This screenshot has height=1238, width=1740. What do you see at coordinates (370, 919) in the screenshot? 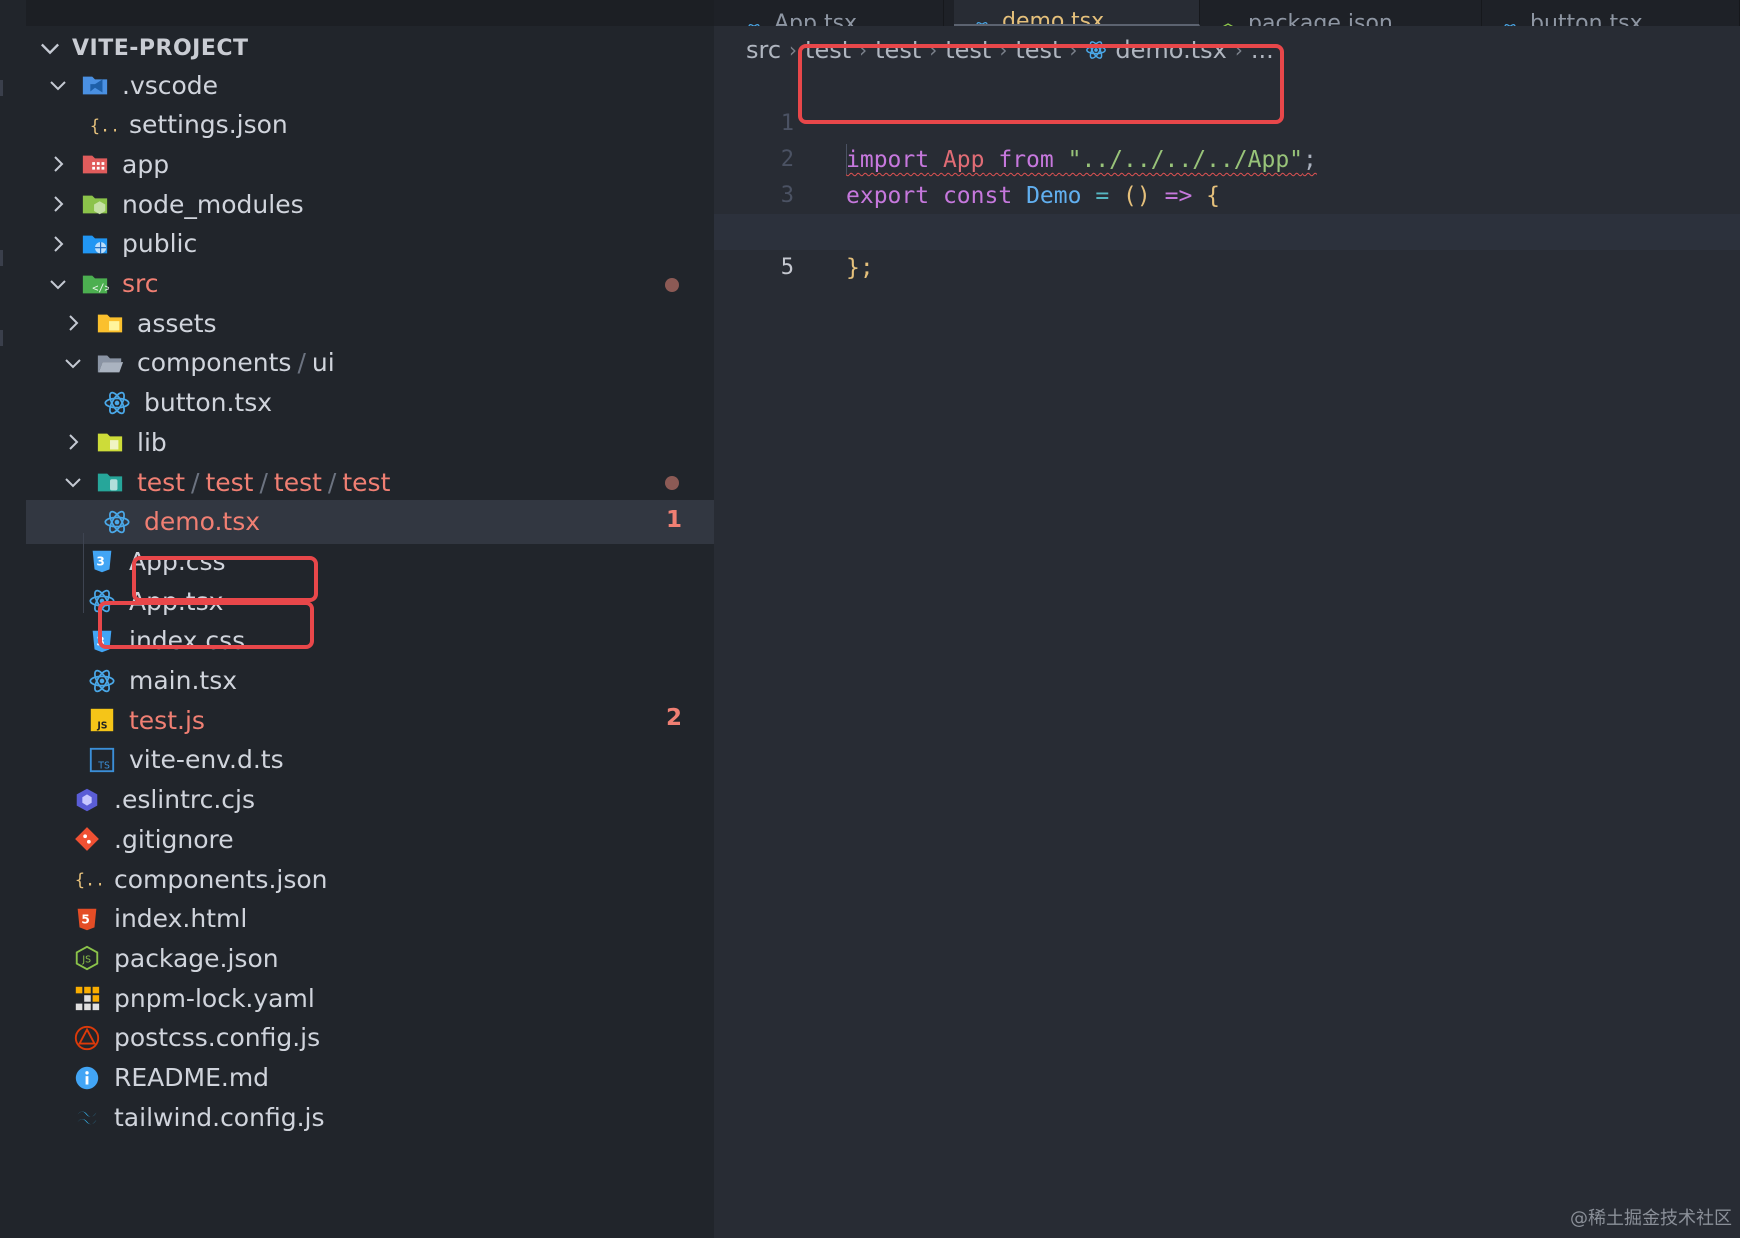
I see `tree-item: 5 index.html` at bounding box center [370, 919].